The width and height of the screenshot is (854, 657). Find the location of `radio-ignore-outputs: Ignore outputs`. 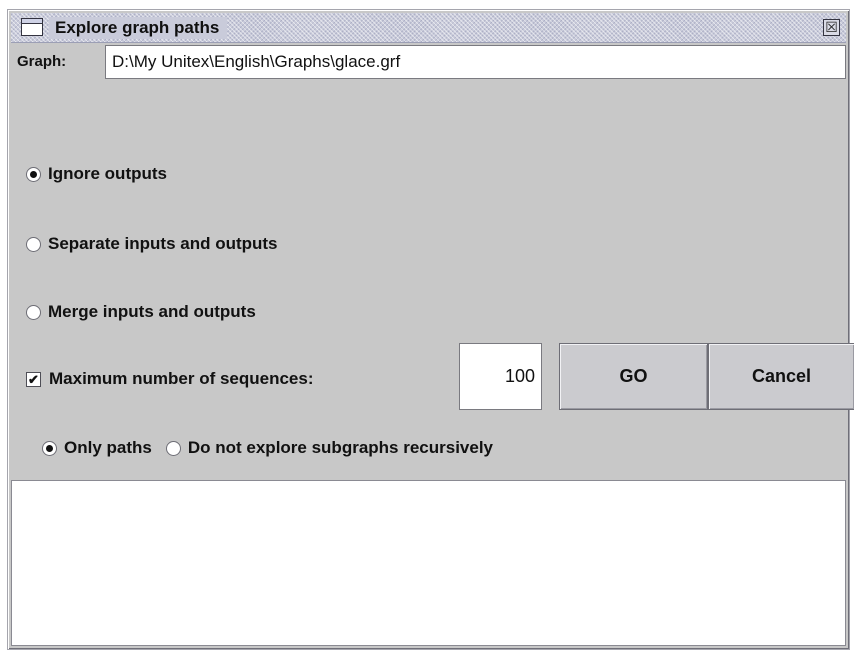

radio-ignore-outputs: Ignore outputs is located at coordinates (96, 174).